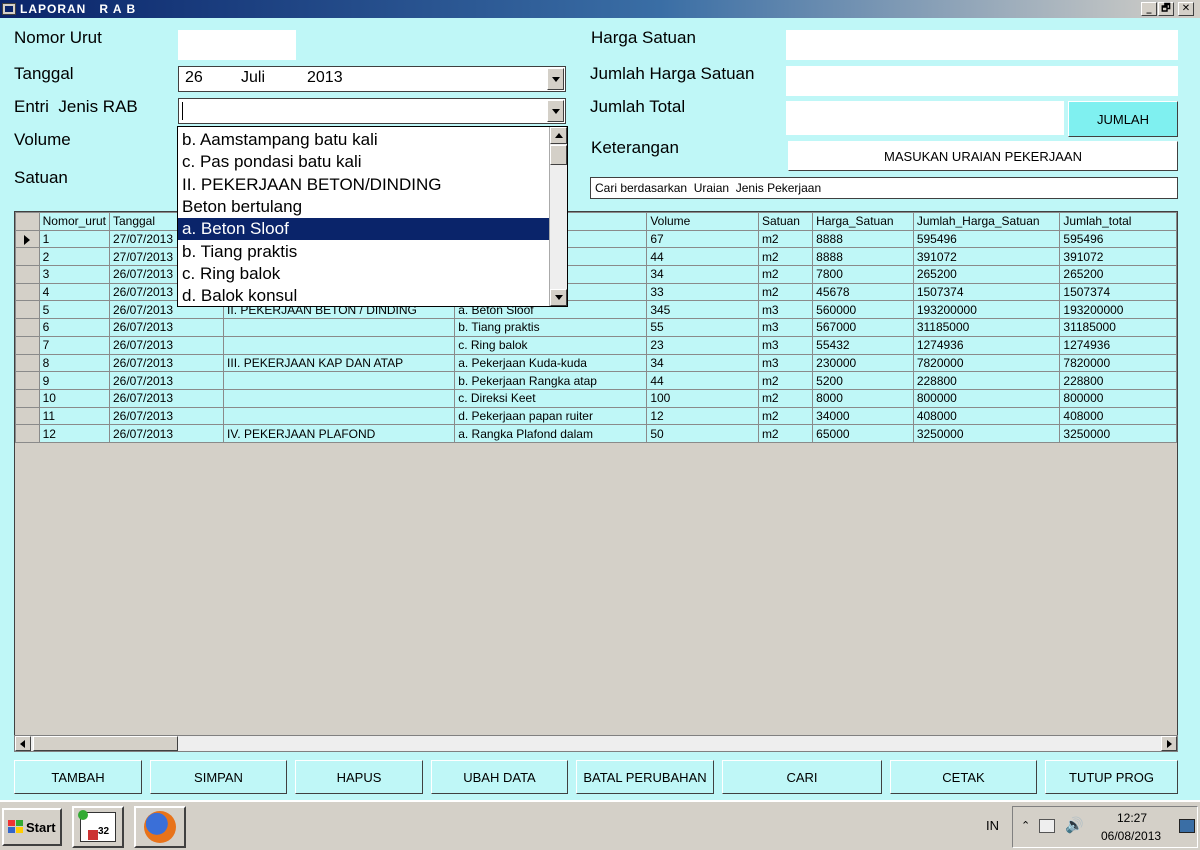 This screenshot has width=1200, height=850. I want to click on table-cell: a. Pekerjaan Kuda-kuda, so click(551, 363).